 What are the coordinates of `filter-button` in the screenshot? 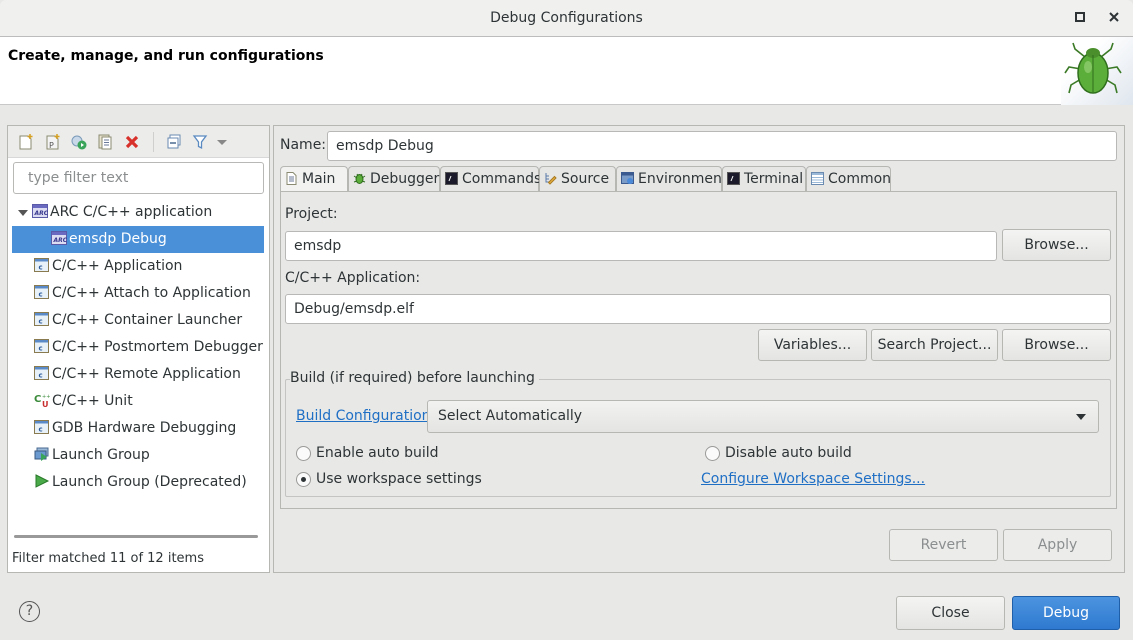 It's located at (201, 142).